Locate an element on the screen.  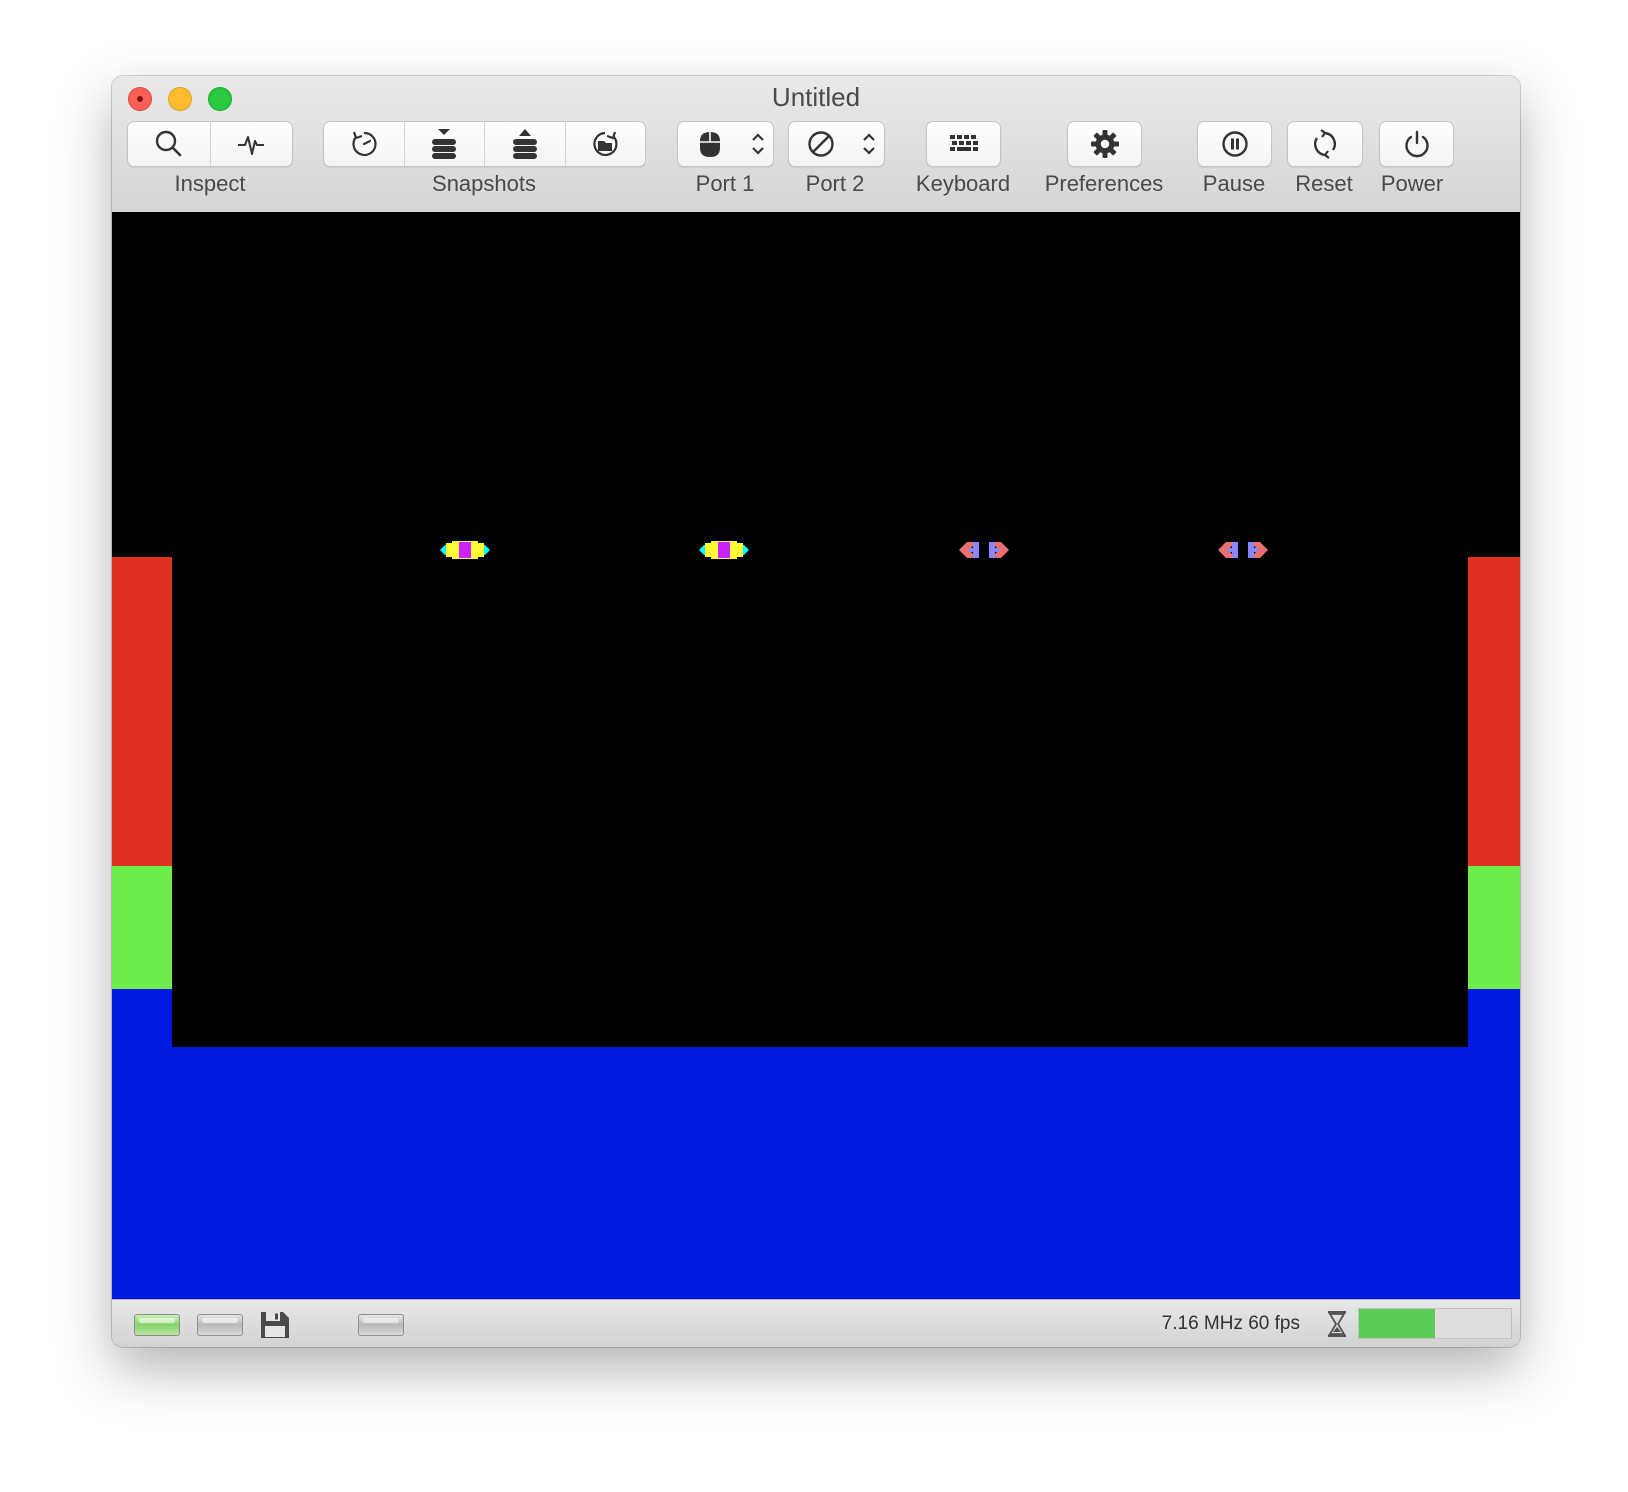
rewind-icon is located at coordinates (364, 144).